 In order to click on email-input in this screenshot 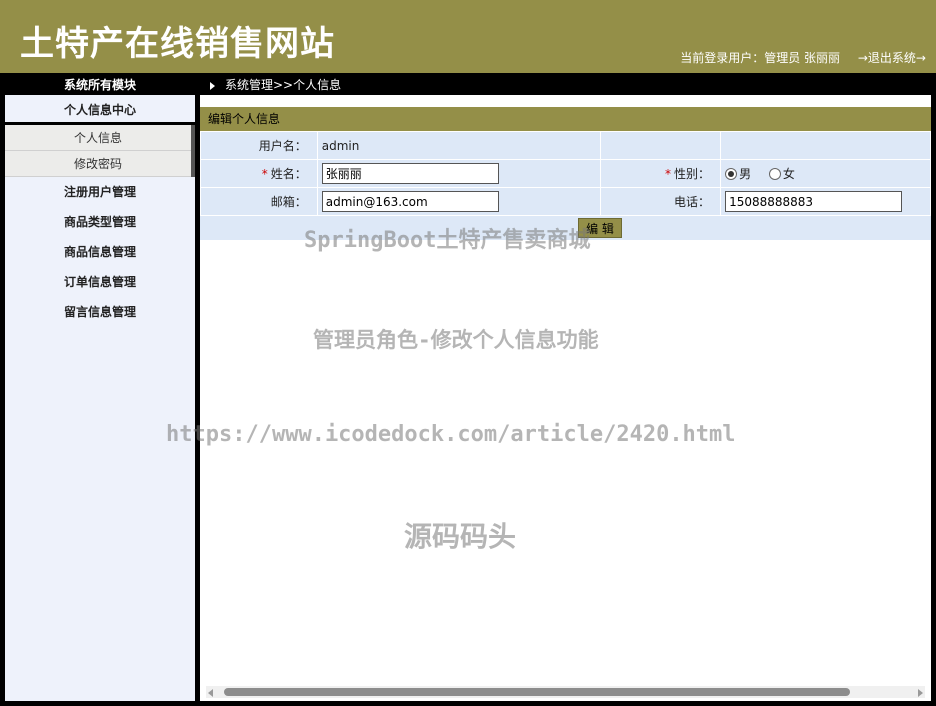, I will do `click(410, 201)`.